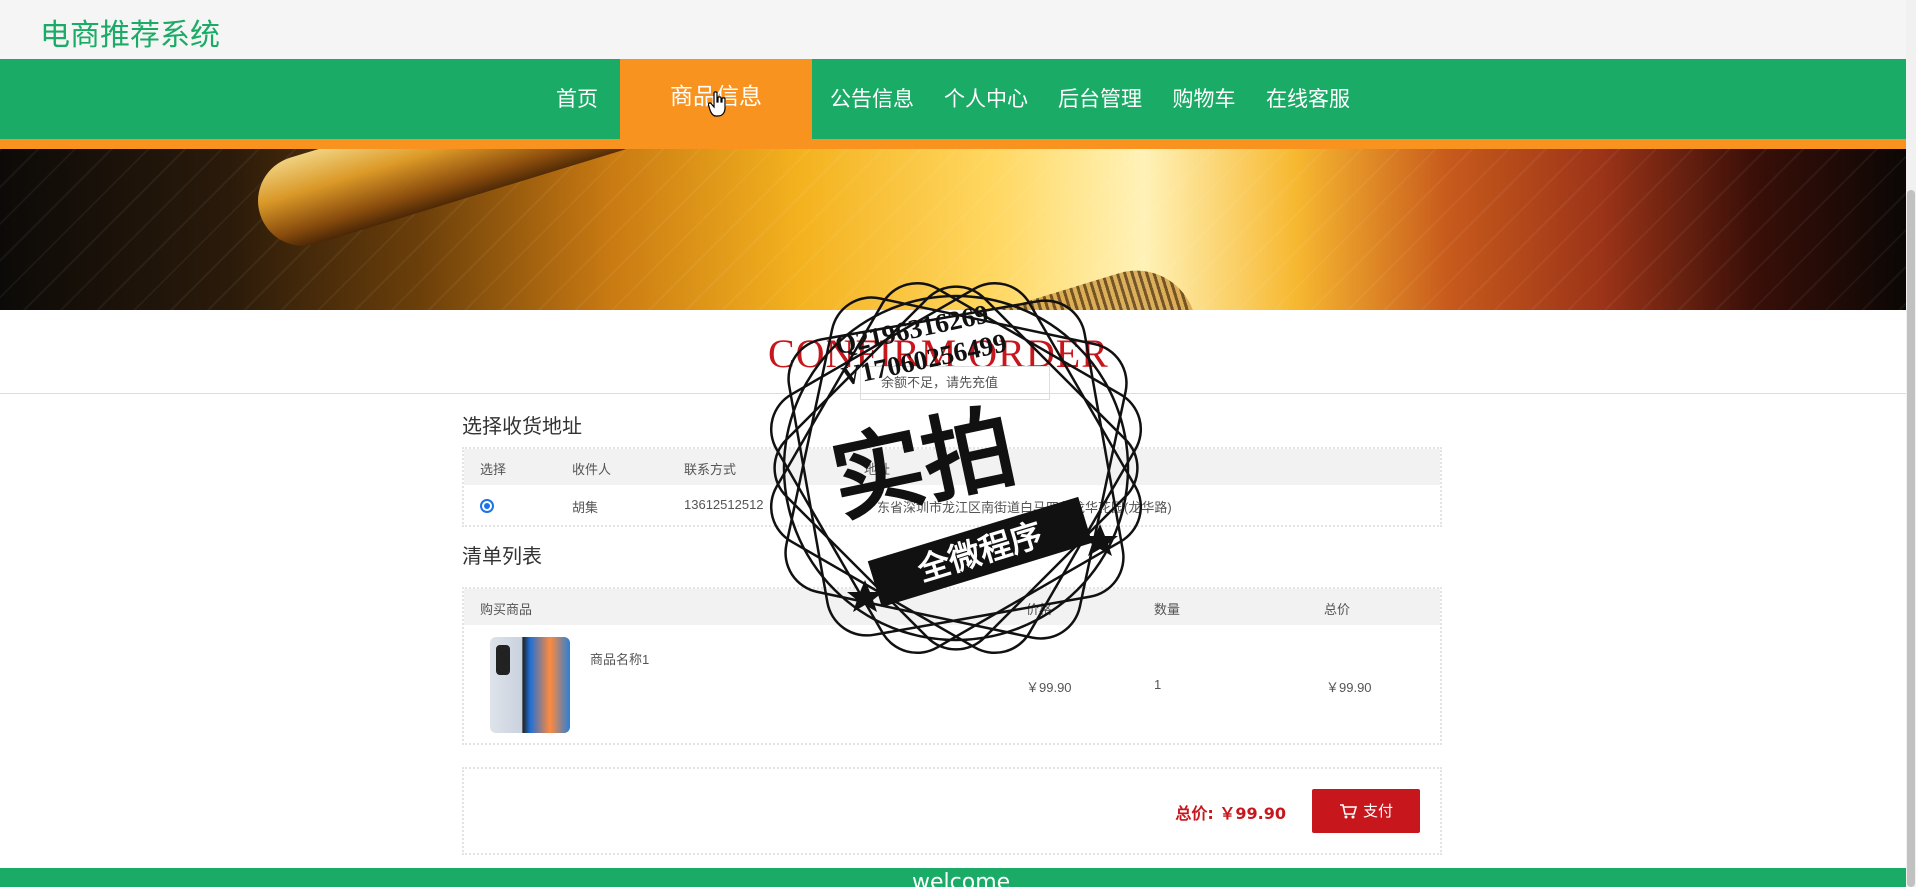  I want to click on main-nav: 首页 商品信息 公告信息 个人中心 后台管理 购物车 在线客服, so click(953, 99).